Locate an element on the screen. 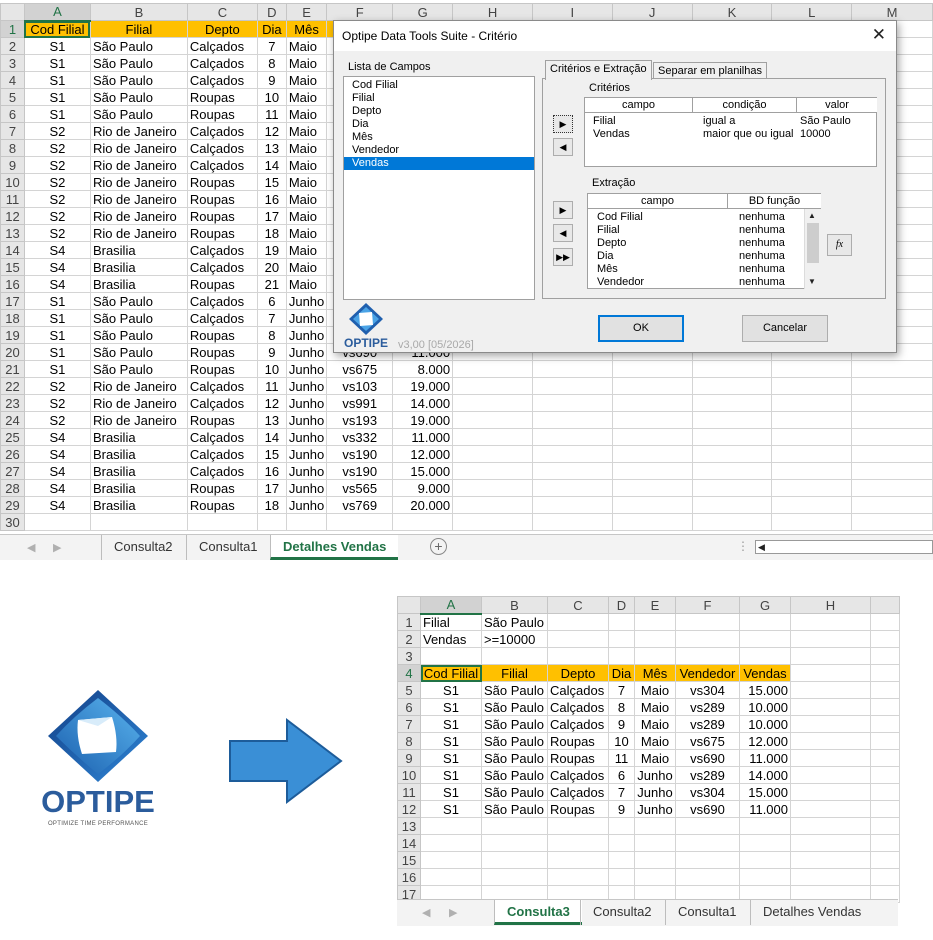 This screenshot has width=933, height=940. row-header: 29 is located at coordinates (12, 505).